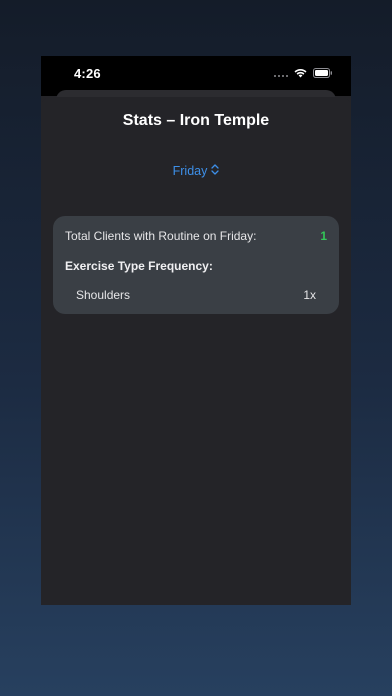  What do you see at coordinates (139, 266) in the screenshot?
I see `frequency-heading: Exercise Type Frequency:` at bounding box center [139, 266].